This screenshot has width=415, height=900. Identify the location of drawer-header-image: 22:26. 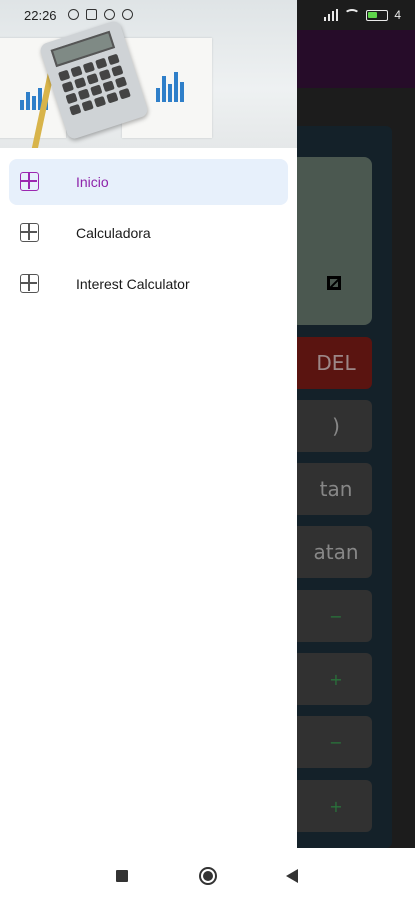
(148, 74).